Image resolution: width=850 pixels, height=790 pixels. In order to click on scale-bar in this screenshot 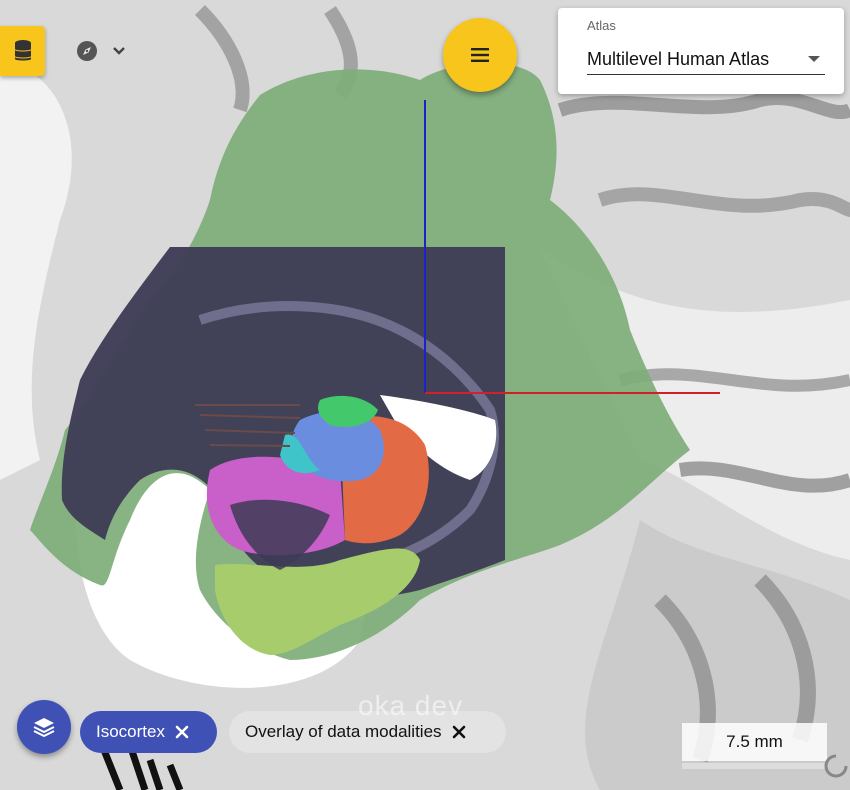, I will do `click(754, 766)`.